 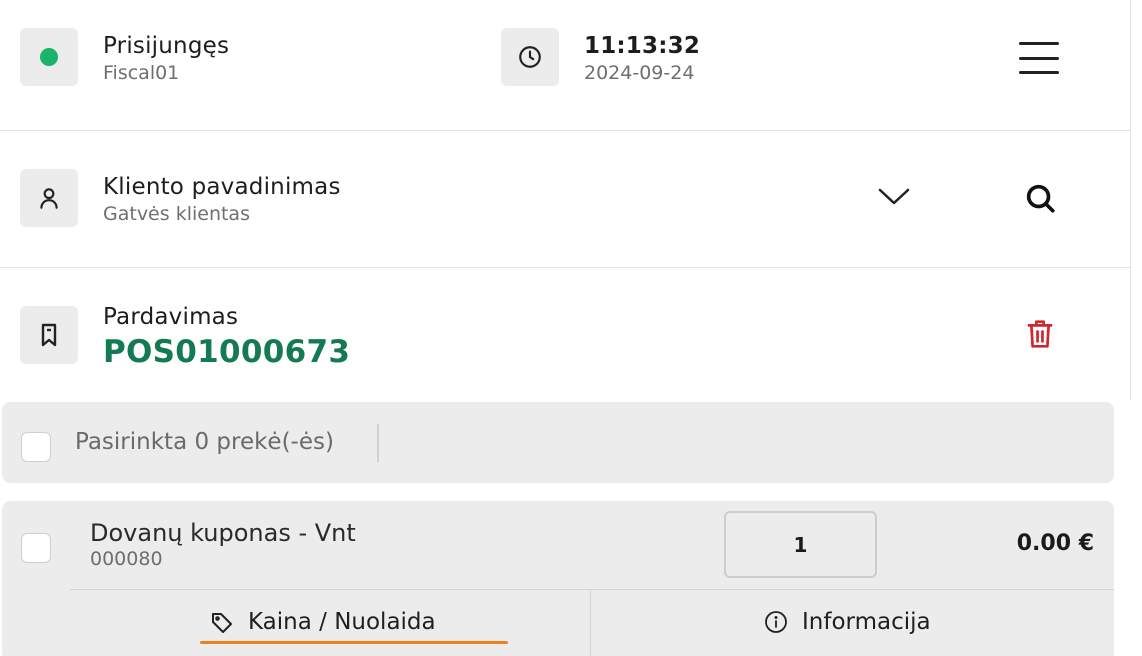 I want to click on item-price: 0.00 €, so click(x=1055, y=543).